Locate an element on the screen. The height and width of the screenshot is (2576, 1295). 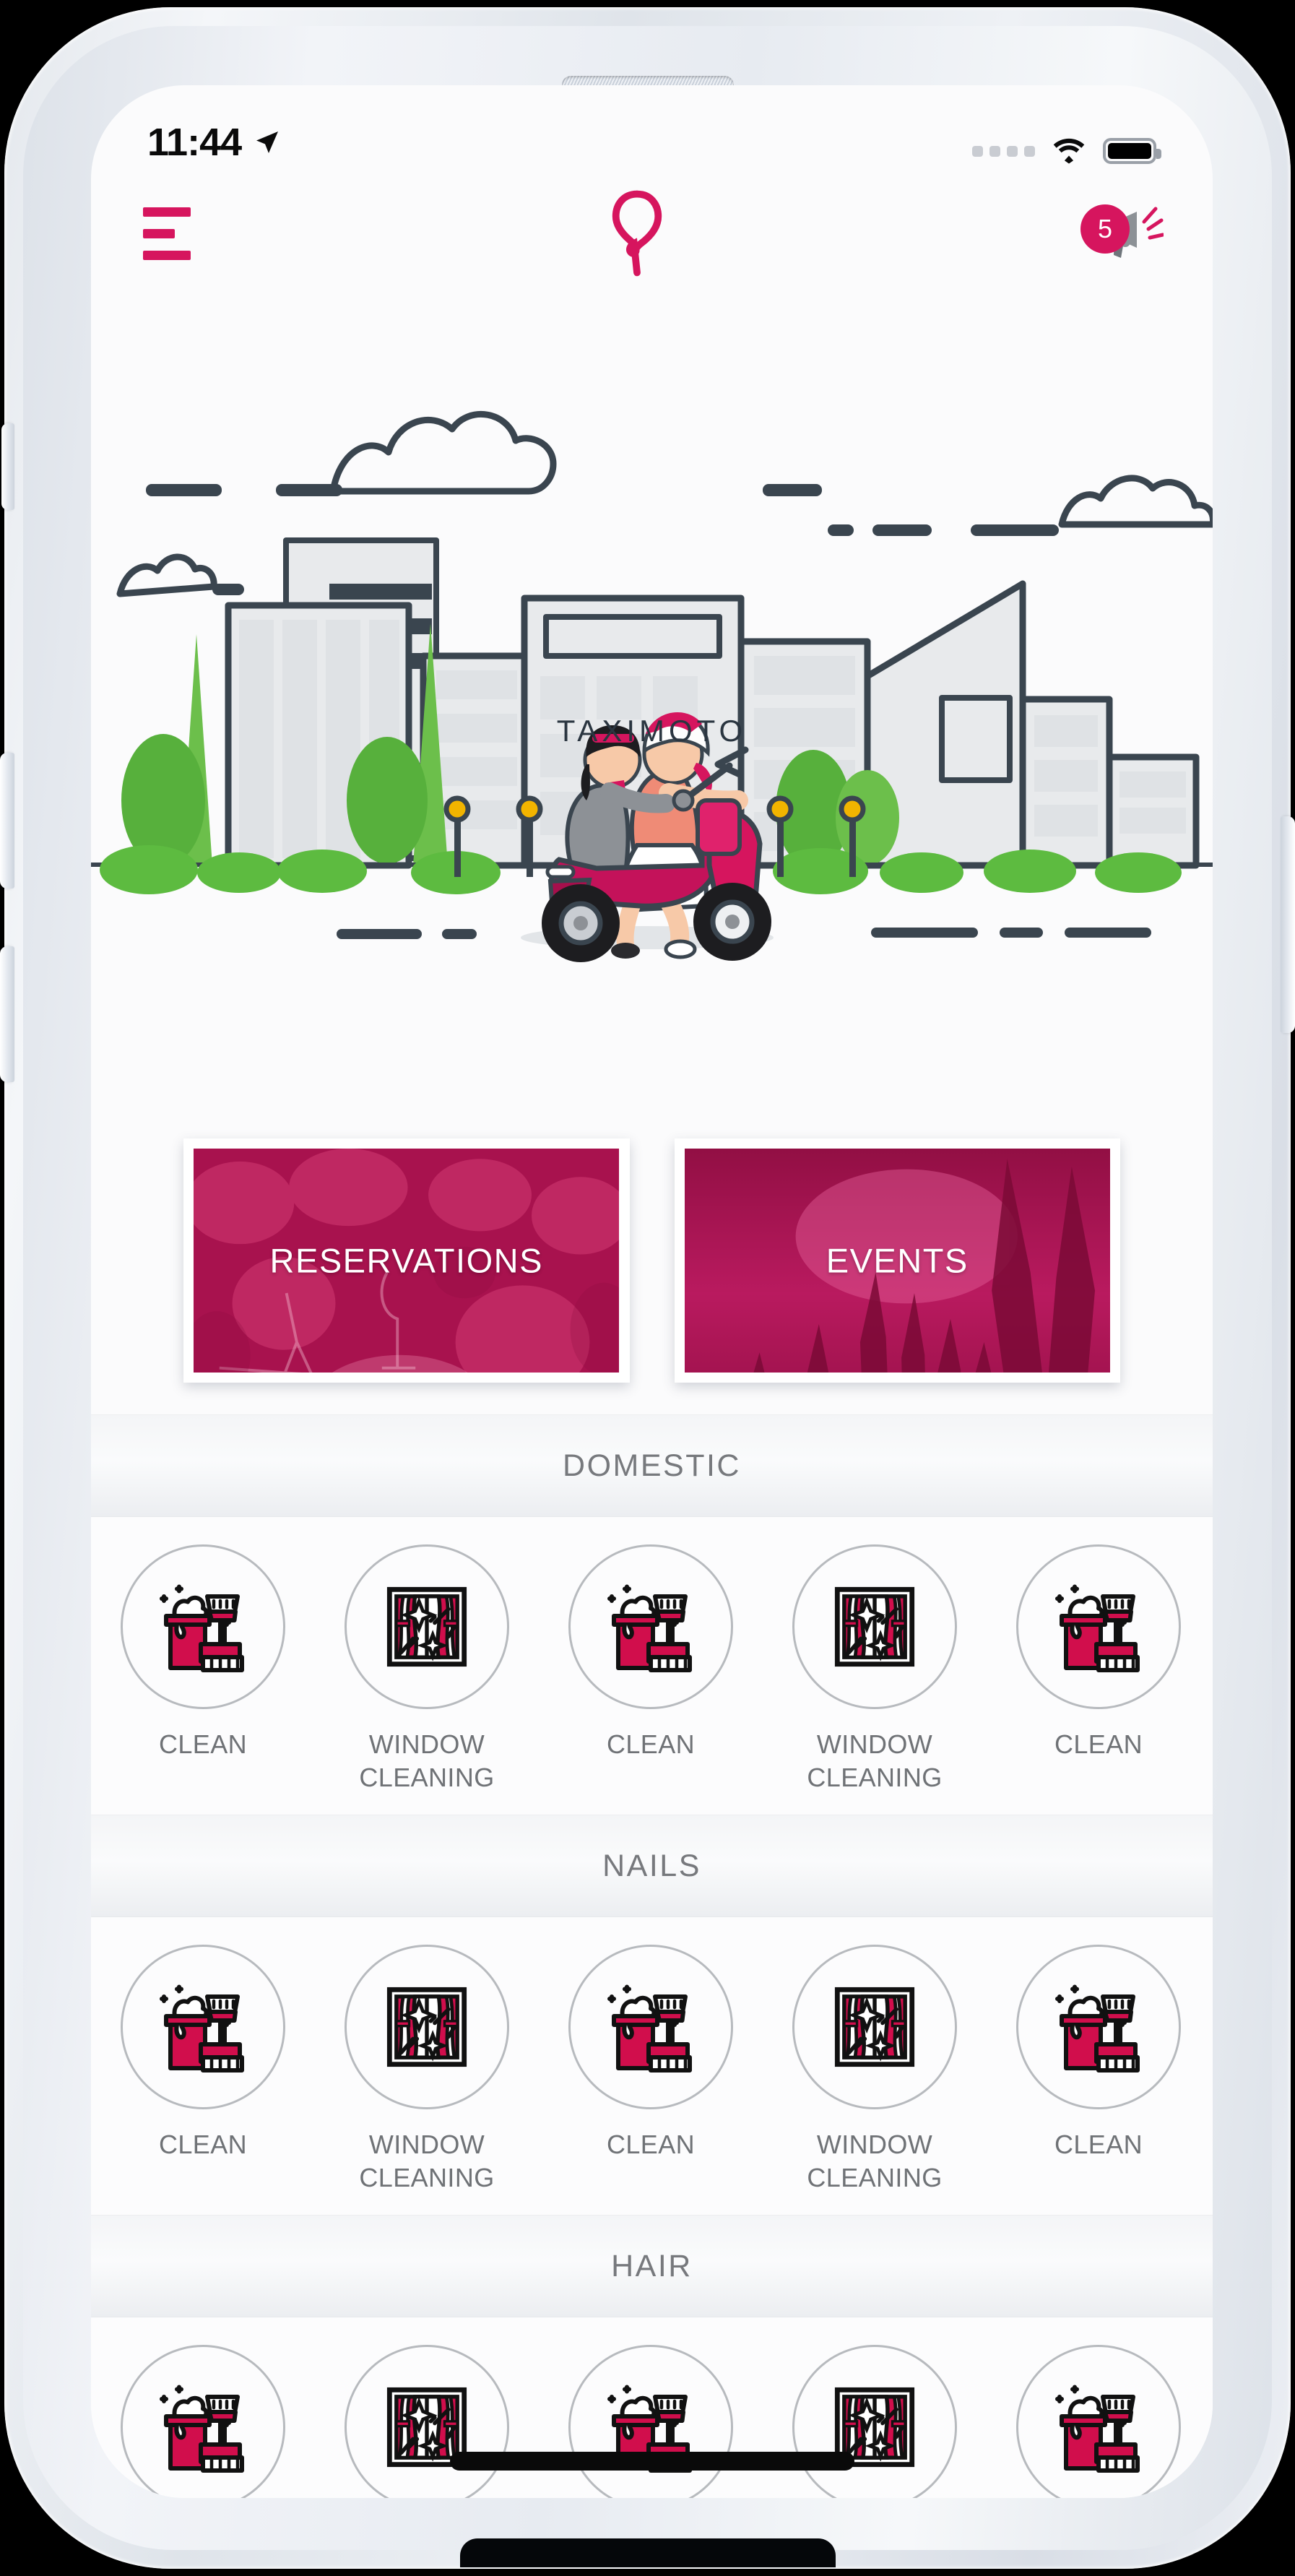
reservations-card: RESERVATIONS is located at coordinates (406, 1260).